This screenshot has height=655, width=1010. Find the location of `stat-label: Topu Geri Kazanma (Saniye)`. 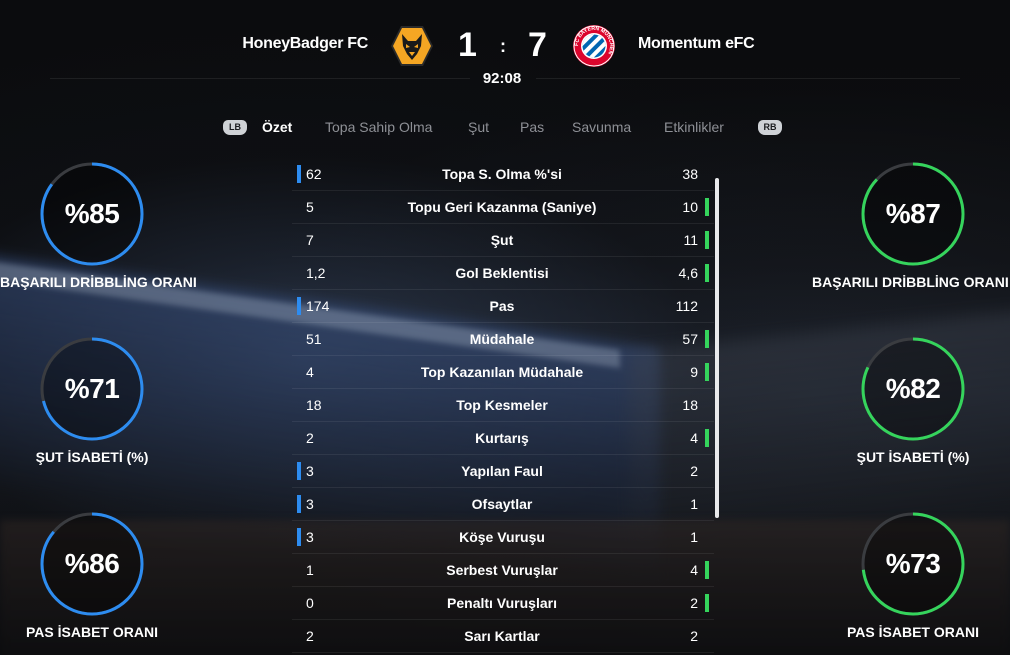

stat-label: Topu Geri Kazanma (Saniye) is located at coordinates (502, 207).